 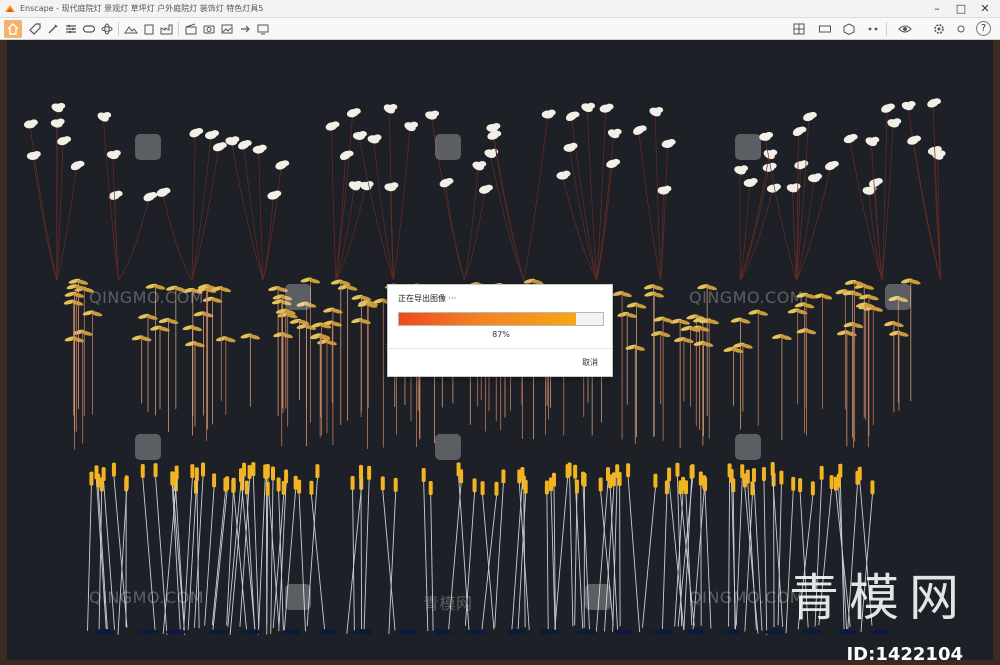 What do you see at coordinates (905, 29) in the screenshot?
I see `eye-icon` at bounding box center [905, 29].